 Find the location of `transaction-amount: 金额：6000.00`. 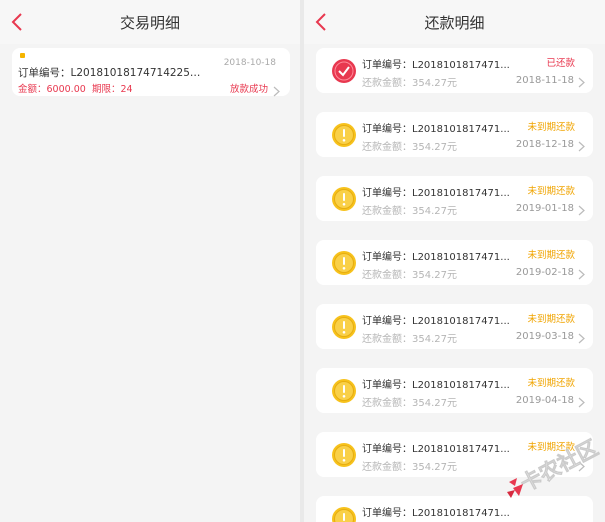

transaction-amount: 金额：6000.00 is located at coordinates (52, 89).